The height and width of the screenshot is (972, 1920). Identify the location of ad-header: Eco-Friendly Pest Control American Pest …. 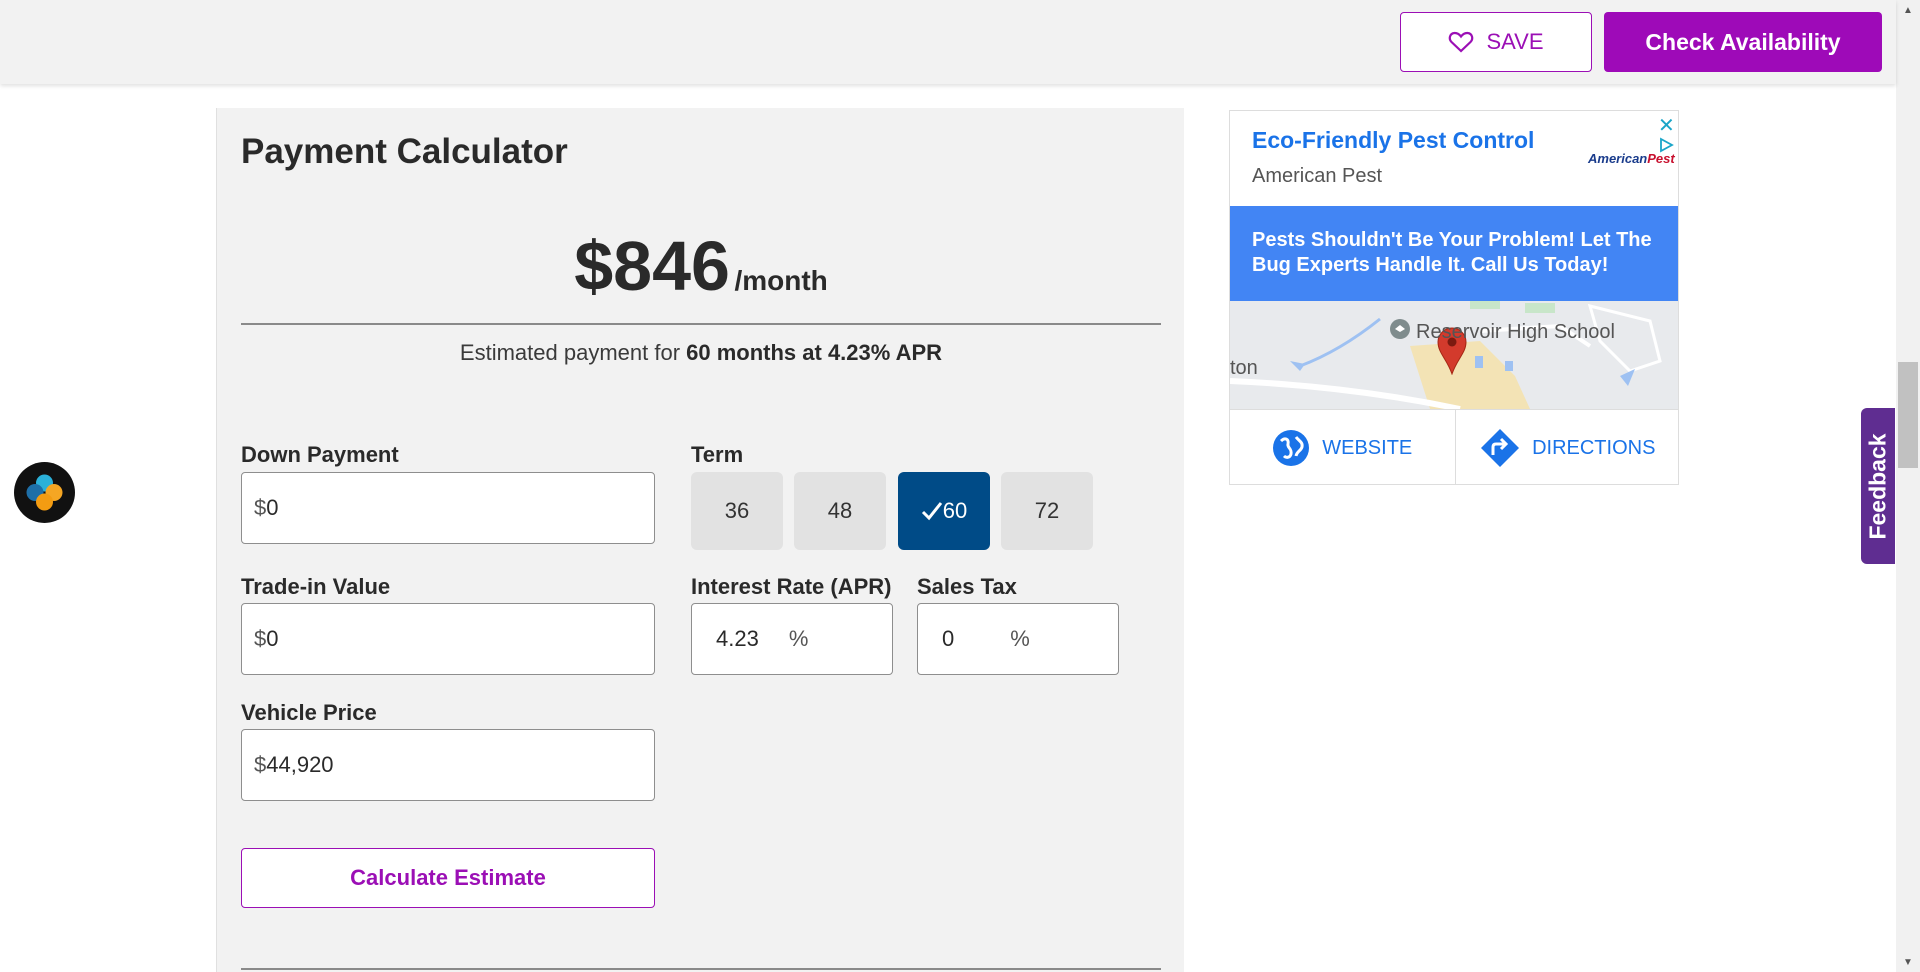
(1454, 158).